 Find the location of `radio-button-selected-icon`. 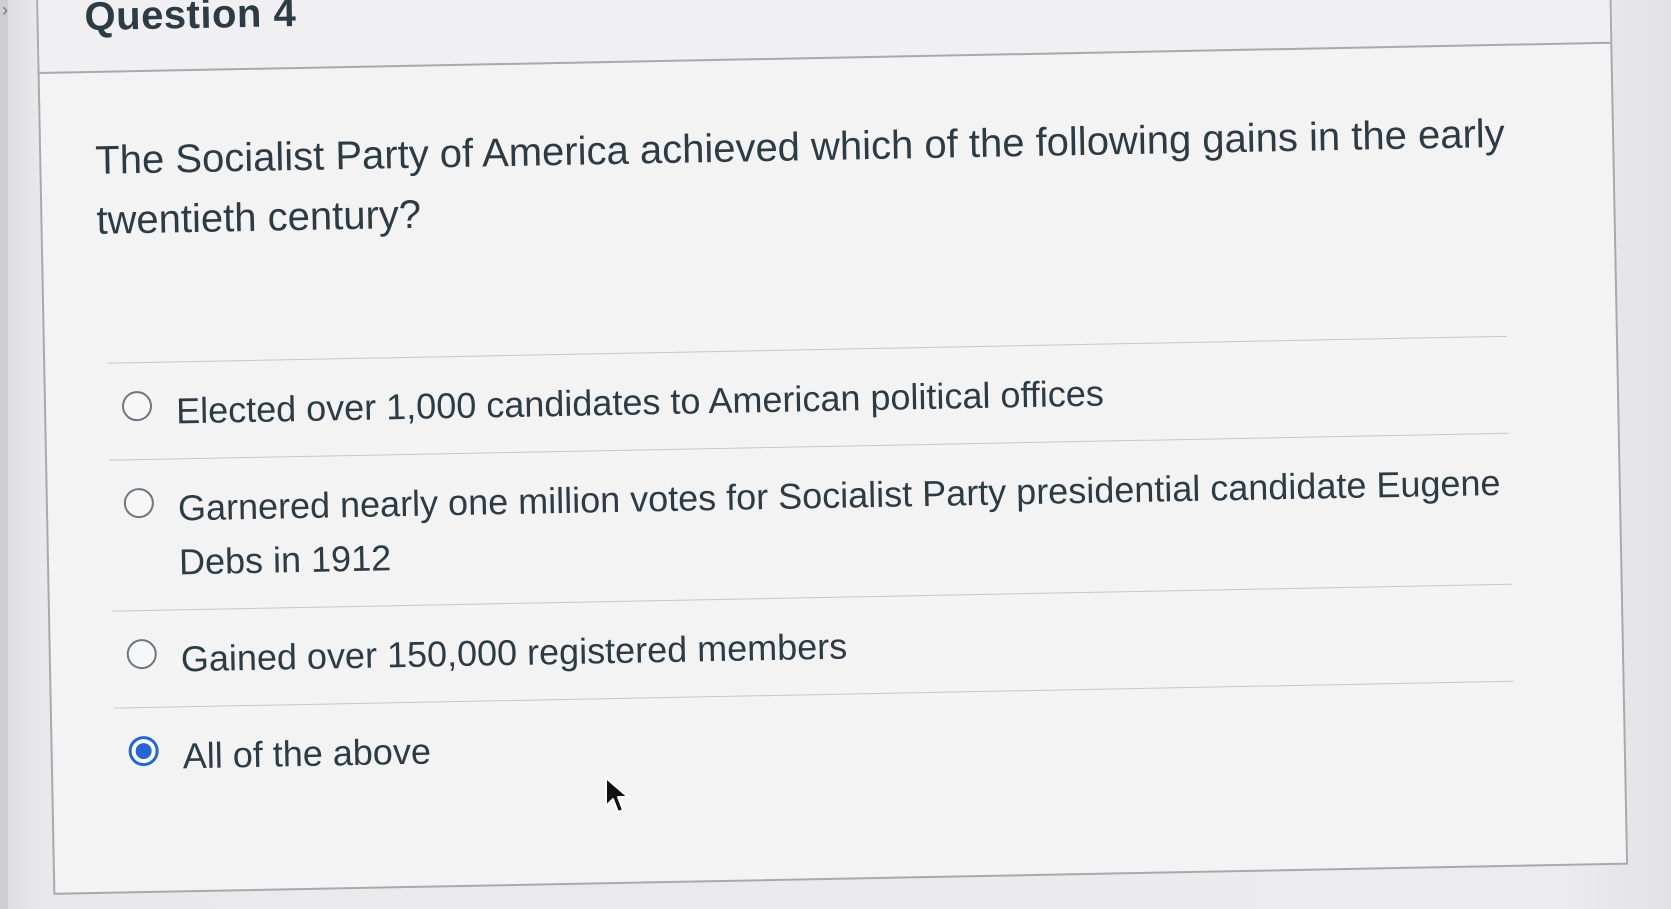

radio-button-selected-icon is located at coordinates (143, 751).